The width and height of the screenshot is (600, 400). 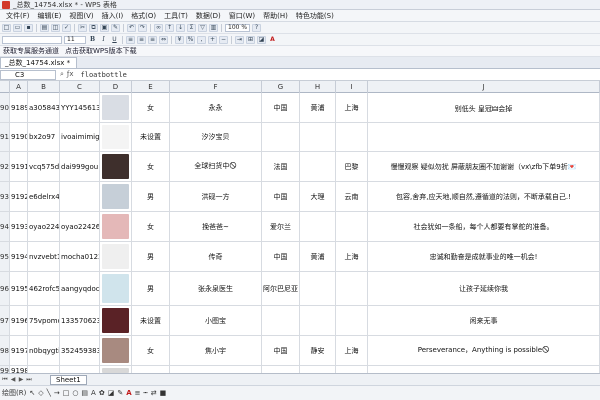 What do you see at coordinates (81, 16) in the screenshot?
I see `menu-view: 视图(V)` at bounding box center [81, 16].